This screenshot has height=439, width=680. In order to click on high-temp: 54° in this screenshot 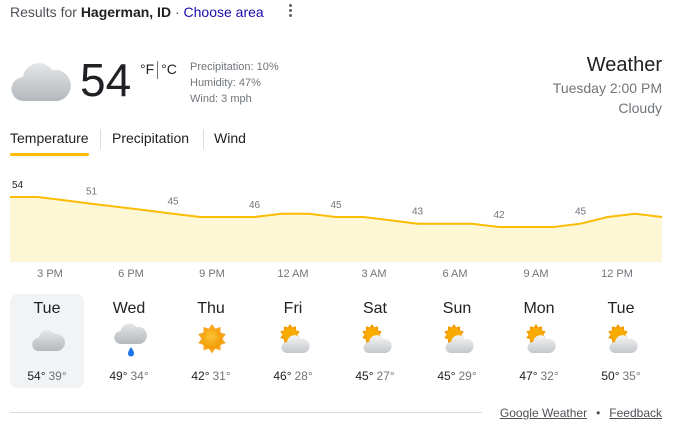, I will do `click(36, 376)`.